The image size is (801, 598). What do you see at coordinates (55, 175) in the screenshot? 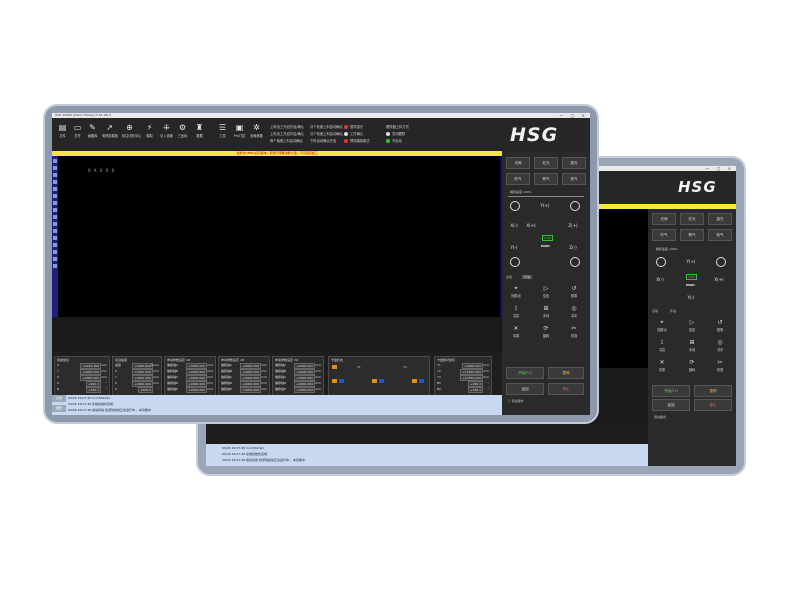
I see `circle-tool-icon` at bounding box center [55, 175].